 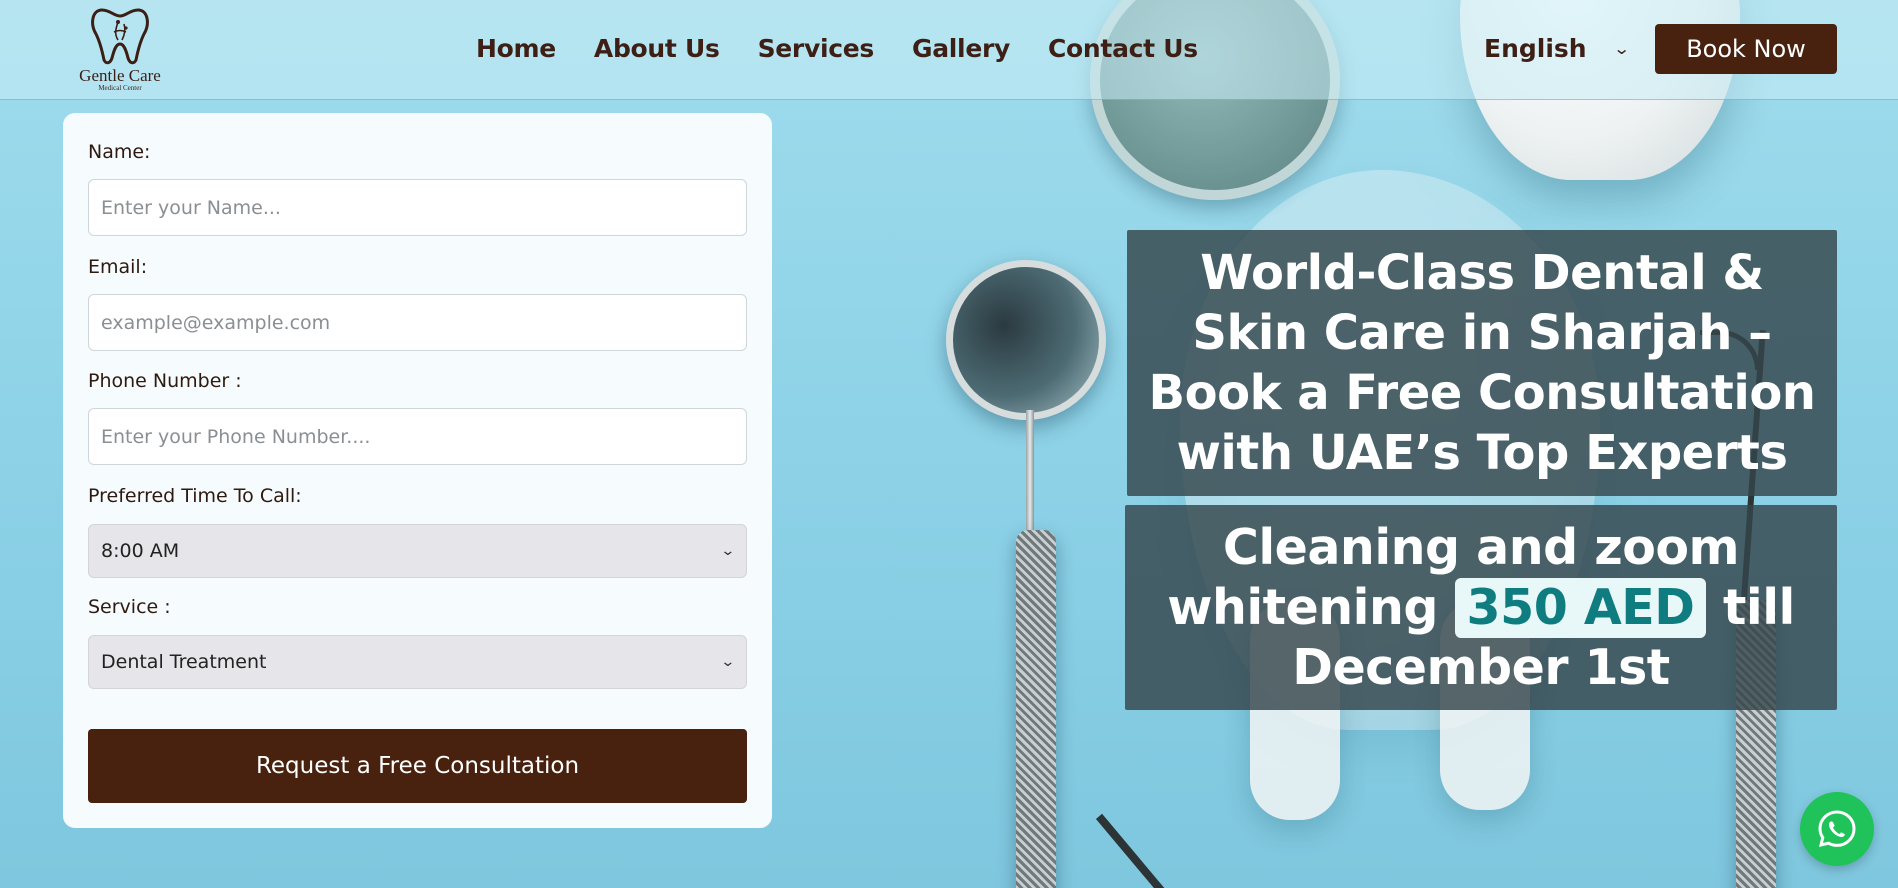 I want to click on nav-item-services: Services, so click(x=816, y=48).